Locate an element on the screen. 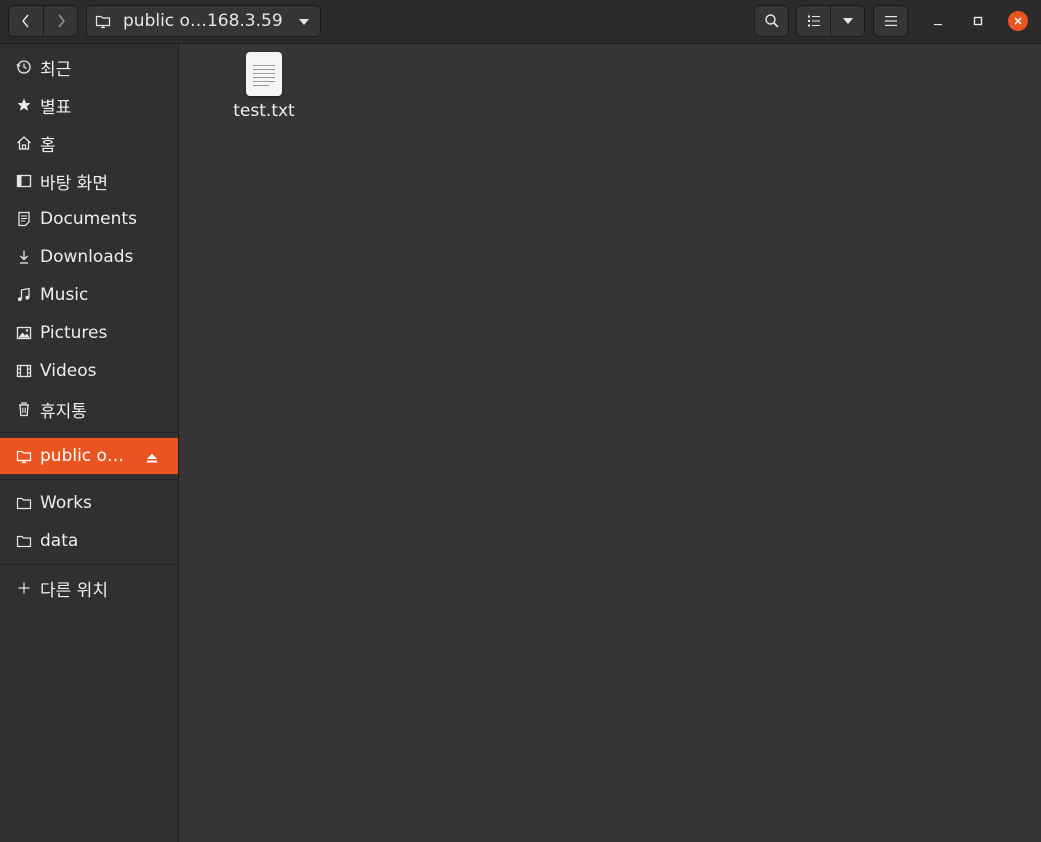 Image resolution: width=1041 pixels, height=842 pixels. sidebar-item-videos: Videos is located at coordinates (89, 371).